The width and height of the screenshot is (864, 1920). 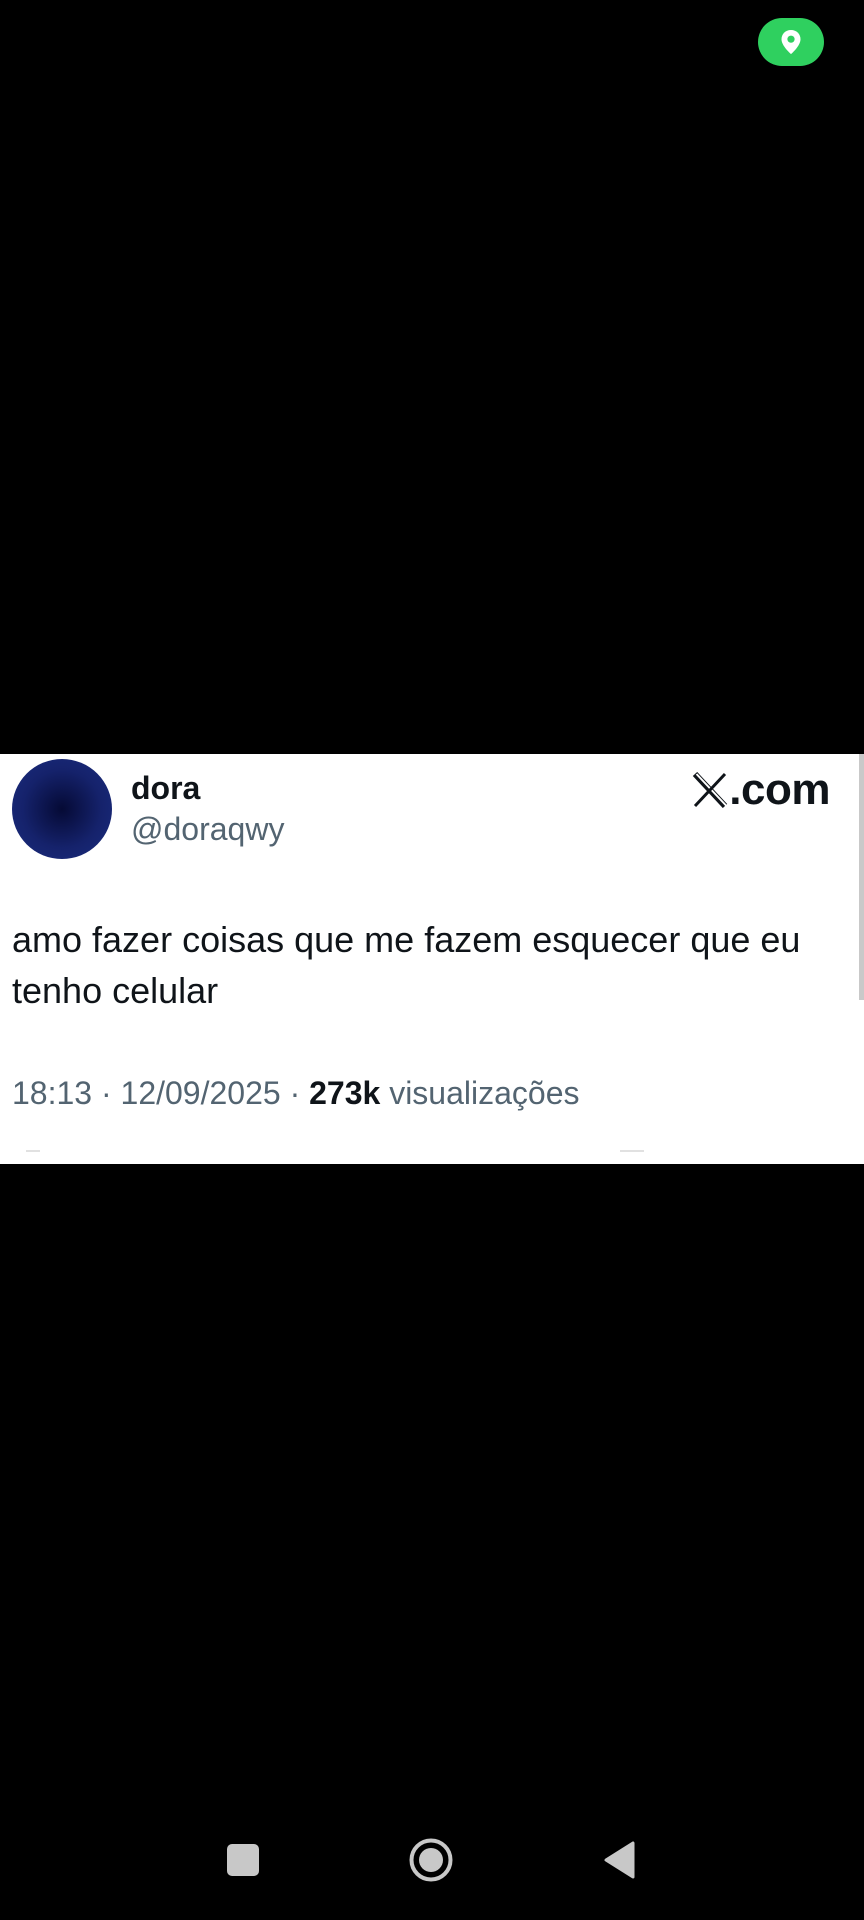 I want to click on triangle-back-icon, so click(x=619, y=1860).